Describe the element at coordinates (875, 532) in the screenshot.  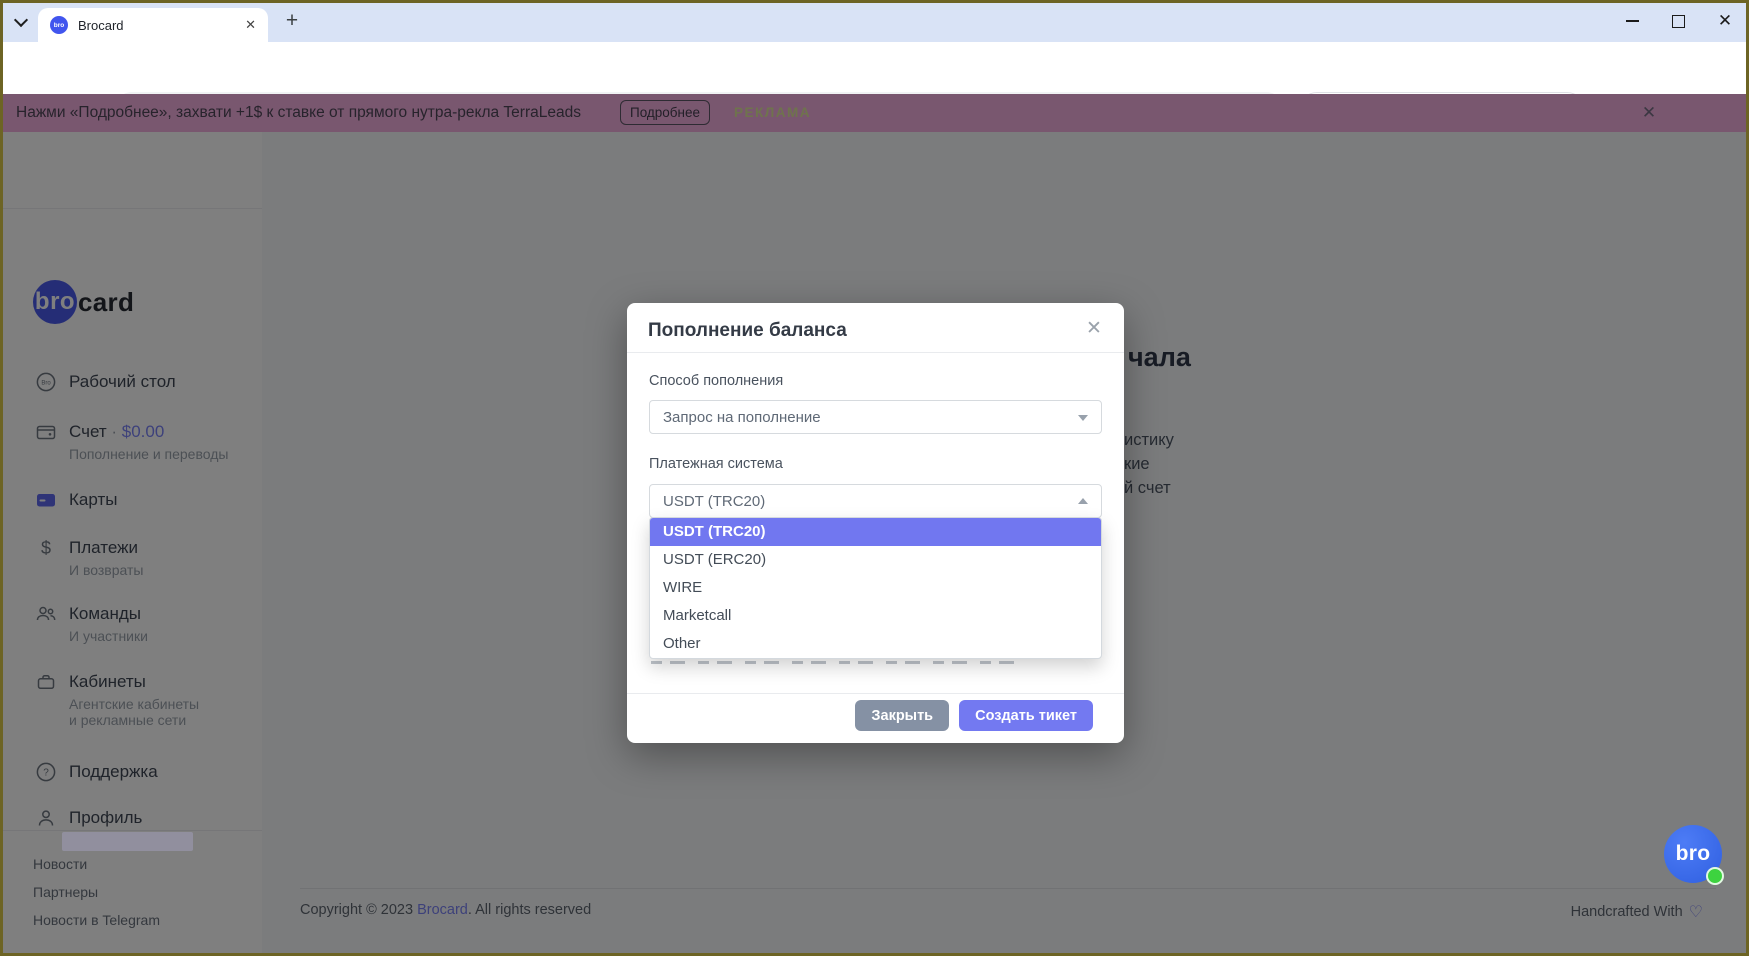
I see `dropdown-option-usdt-trc20: USDT (TRC20)` at that location.